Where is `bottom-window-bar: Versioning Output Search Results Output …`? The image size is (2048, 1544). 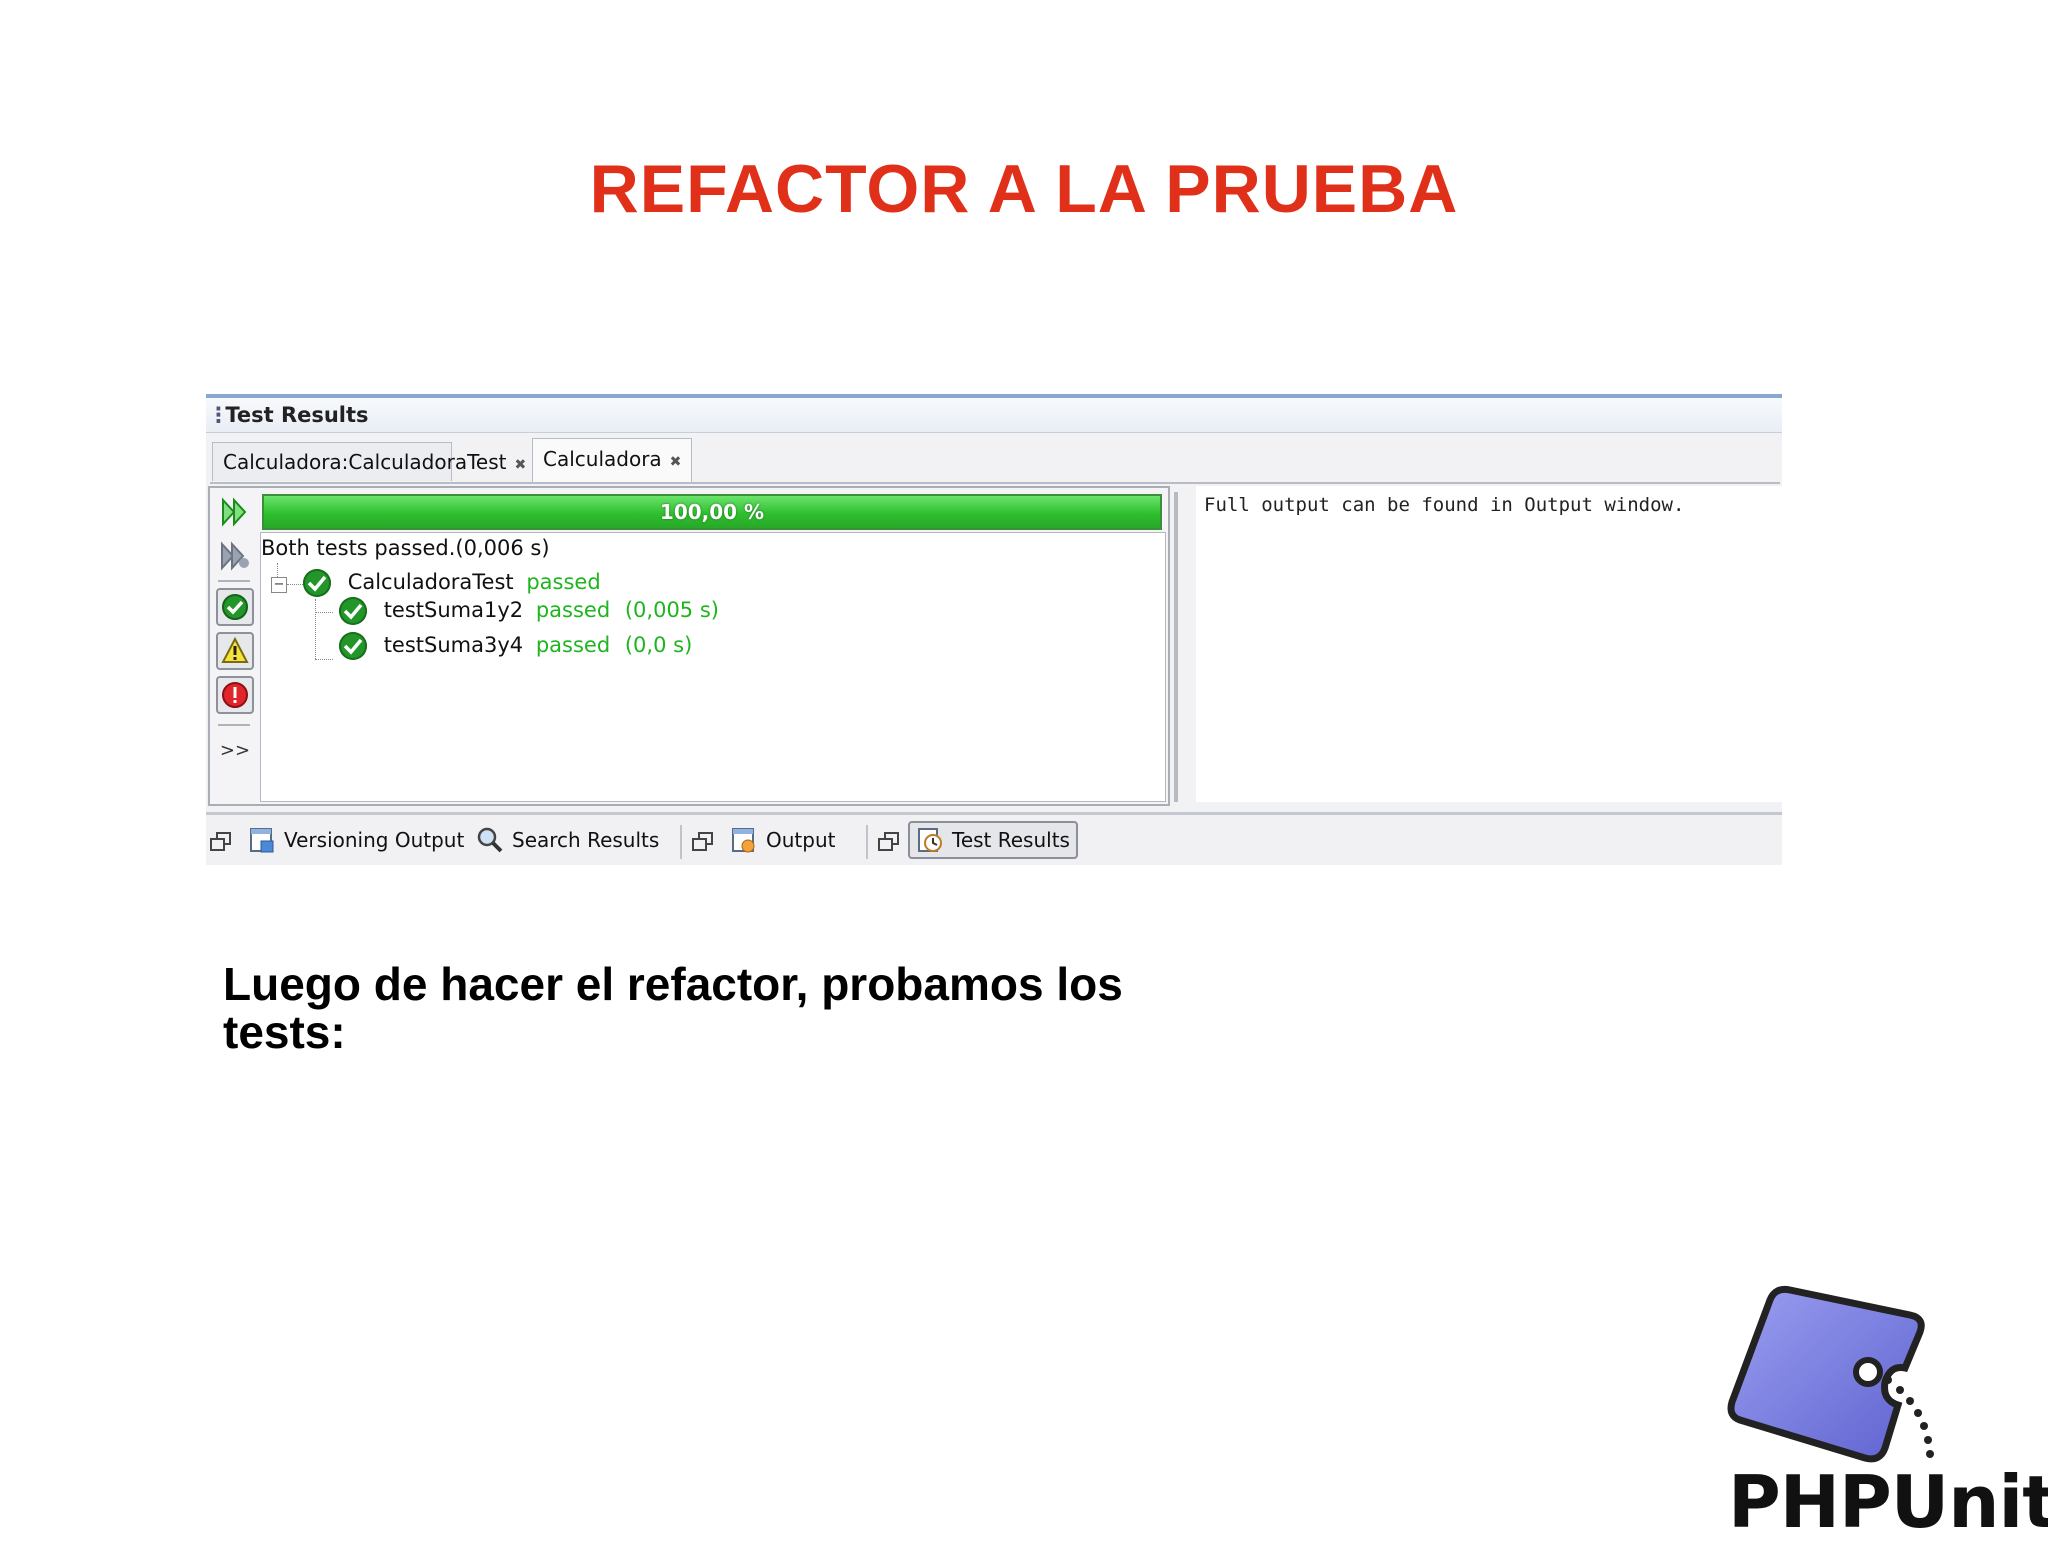
bottom-window-bar: Versioning Output Search Results Output … is located at coordinates (994, 838).